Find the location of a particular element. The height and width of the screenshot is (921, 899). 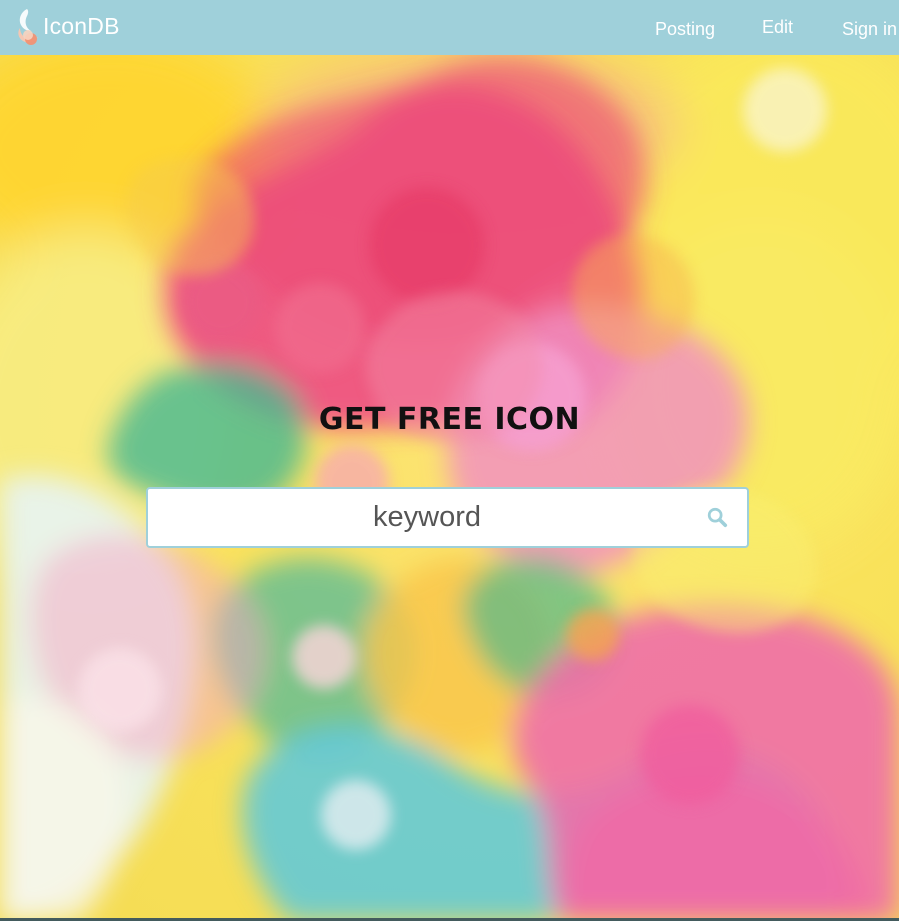

hero-title: GET FREE ICON is located at coordinates (449, 419).